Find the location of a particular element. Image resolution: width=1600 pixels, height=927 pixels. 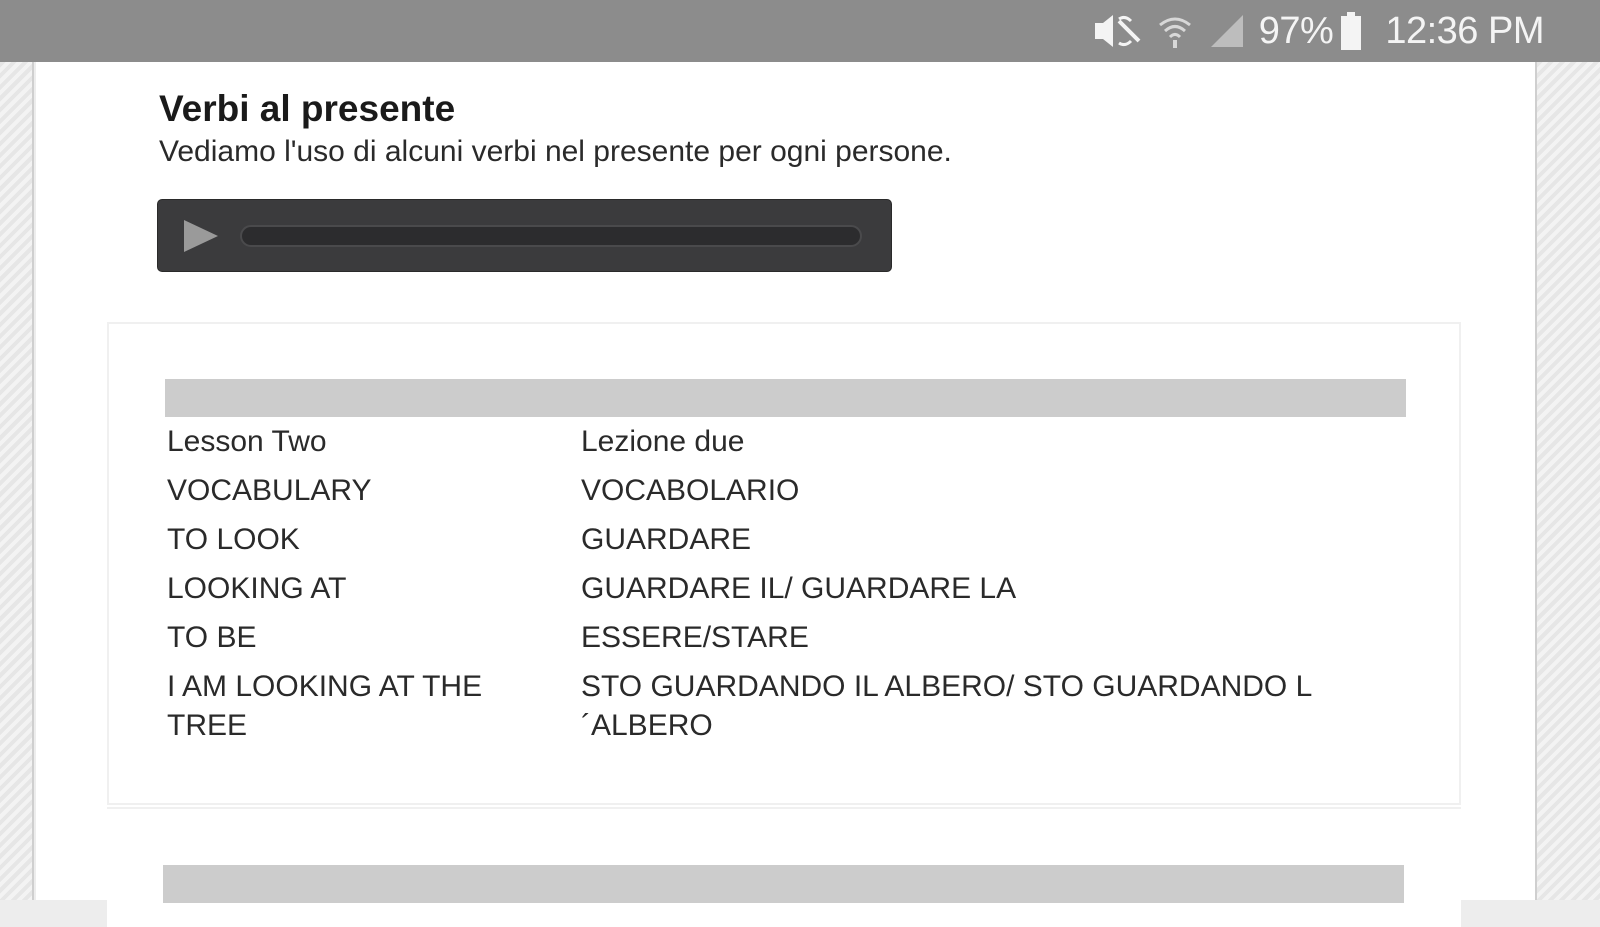

table-row: LOOKING AT GUARDARE IL/ GUARDARE LA is located at coordinates (787, 593).